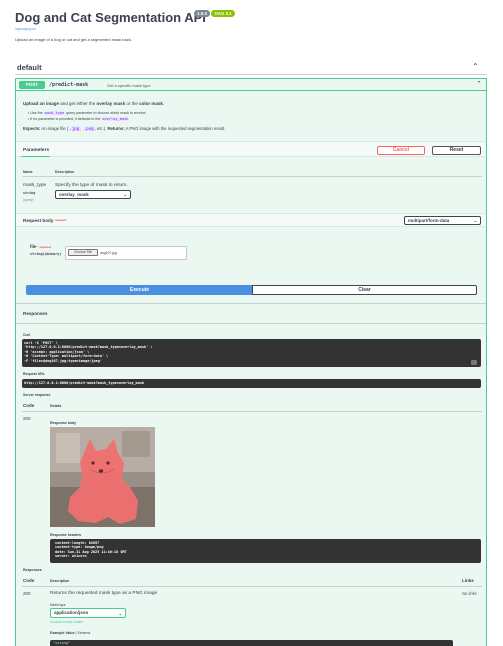 This screenshot has width=503, height=646. Describe the element at coordinates (34, 374) in the screenshot. I see `request-url-label: Request URL` at that location.